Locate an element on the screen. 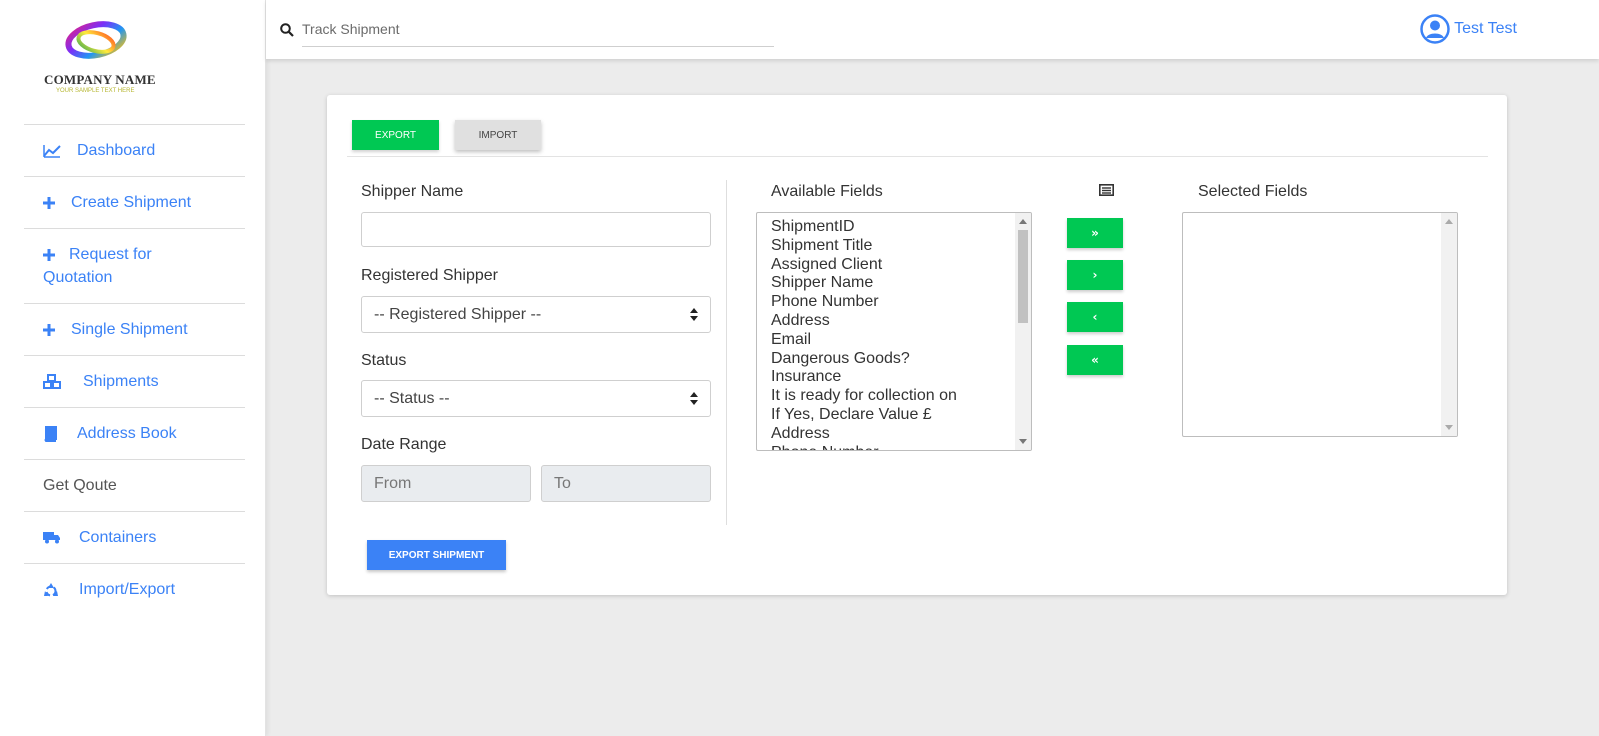 The height and width of the screenshot is (736, 1599). sidebar-item-get-quote: Get Qoute is located at coordinates (134, 485).